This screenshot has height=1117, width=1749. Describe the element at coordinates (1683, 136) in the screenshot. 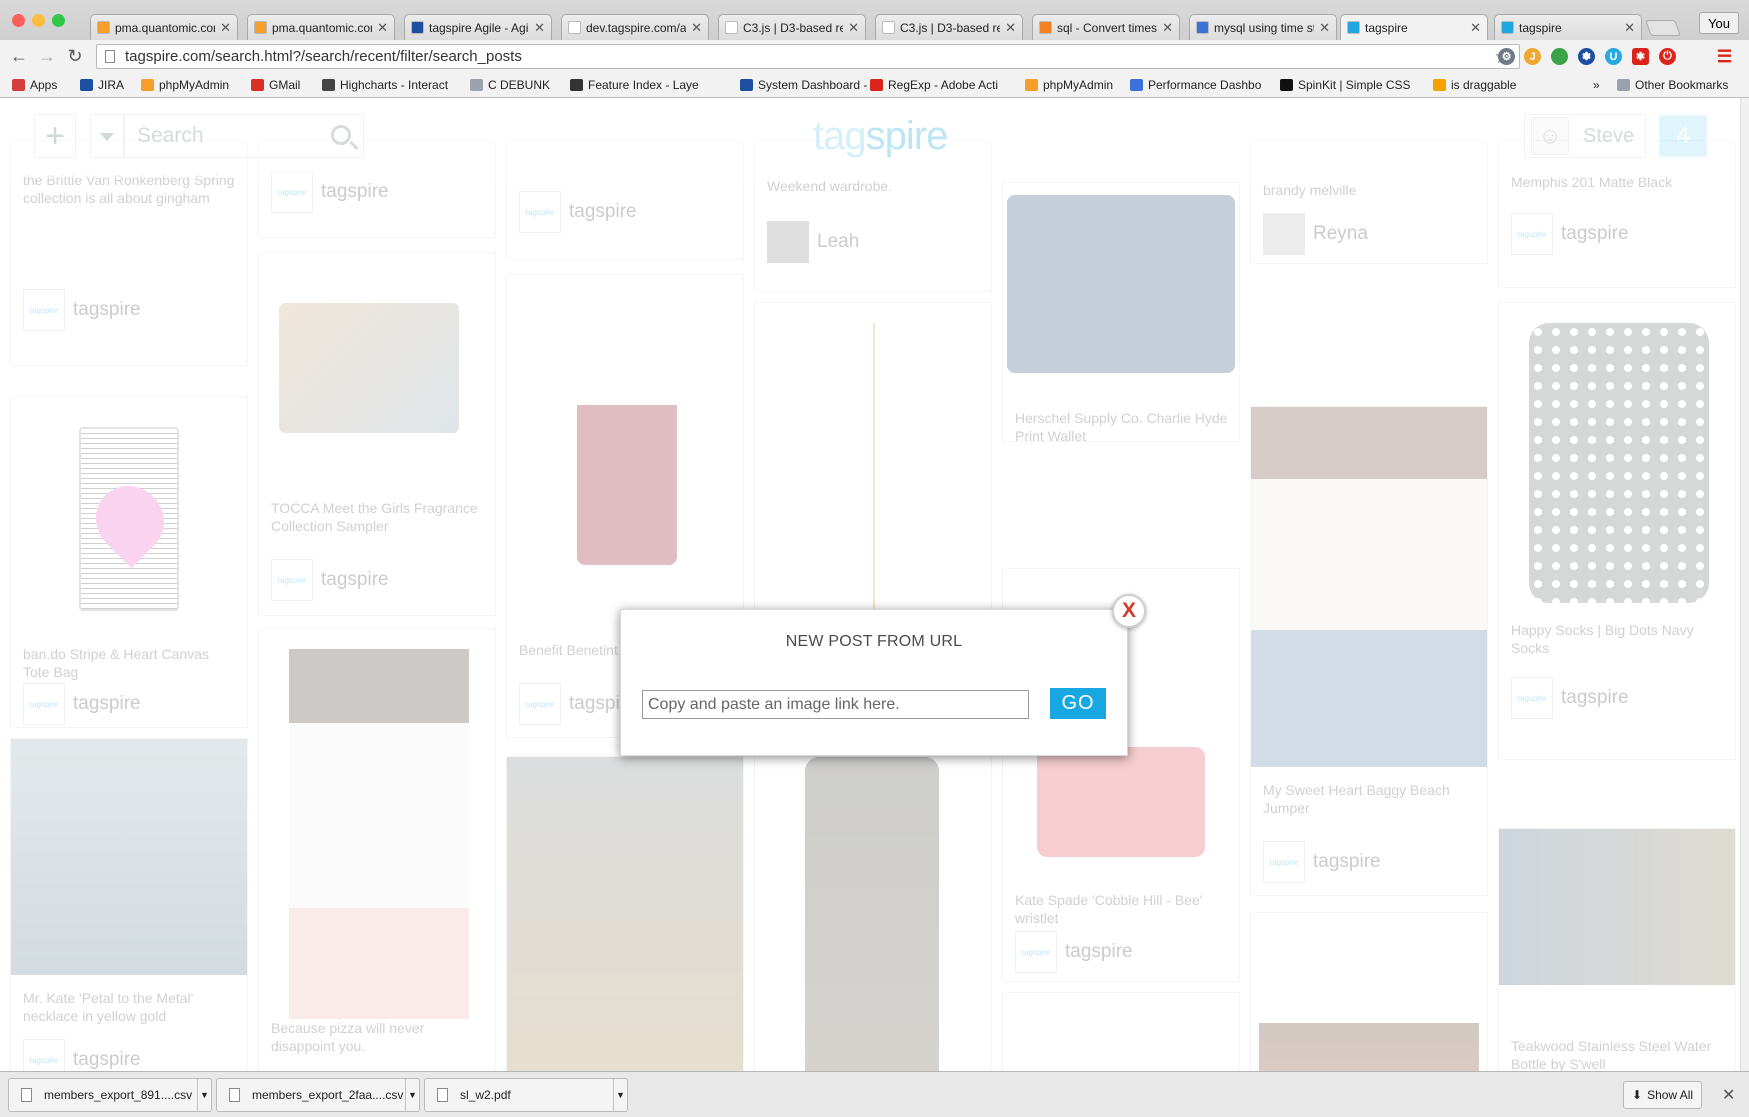

I see `notification-count-badge: 4` at that location.